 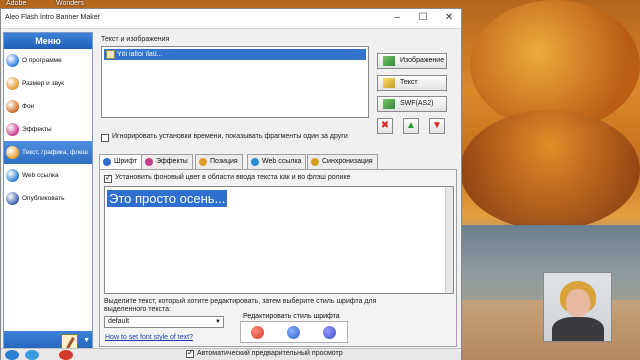 I want to click on sparkle-icon, so click(x=12, y=129).